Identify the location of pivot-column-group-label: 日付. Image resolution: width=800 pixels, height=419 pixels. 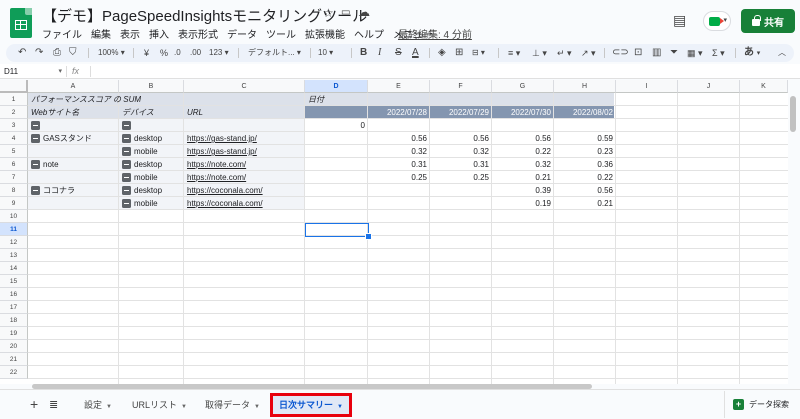
(316, 99).